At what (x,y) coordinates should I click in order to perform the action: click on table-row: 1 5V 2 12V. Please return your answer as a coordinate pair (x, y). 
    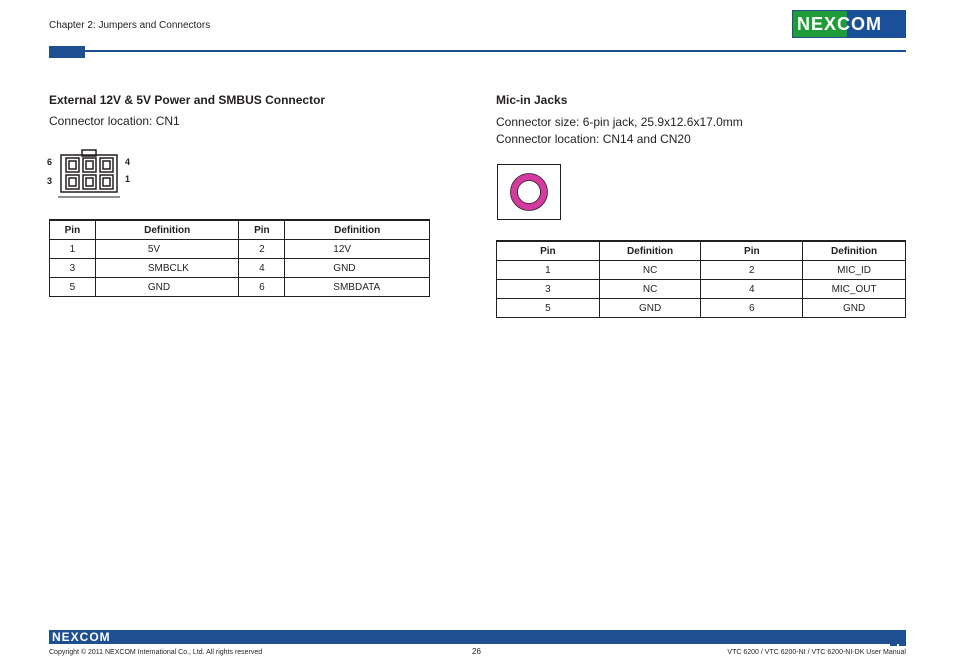
    Looking at the image, I should click on (239, 249).